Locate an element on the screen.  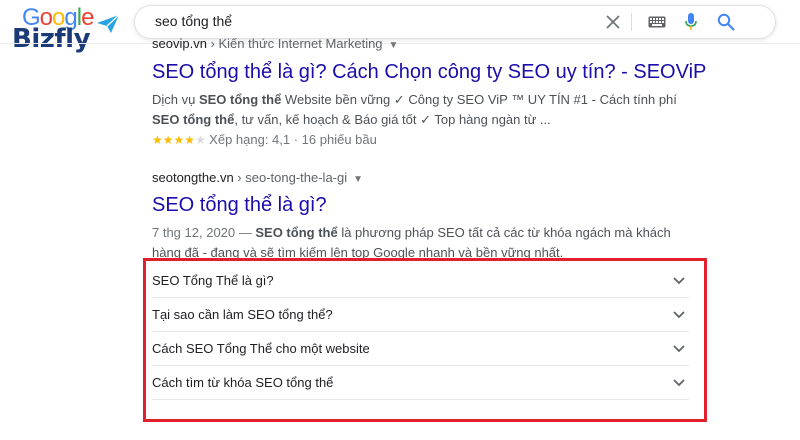
logo: Google Bizfly is located at coordinates (65, 29).